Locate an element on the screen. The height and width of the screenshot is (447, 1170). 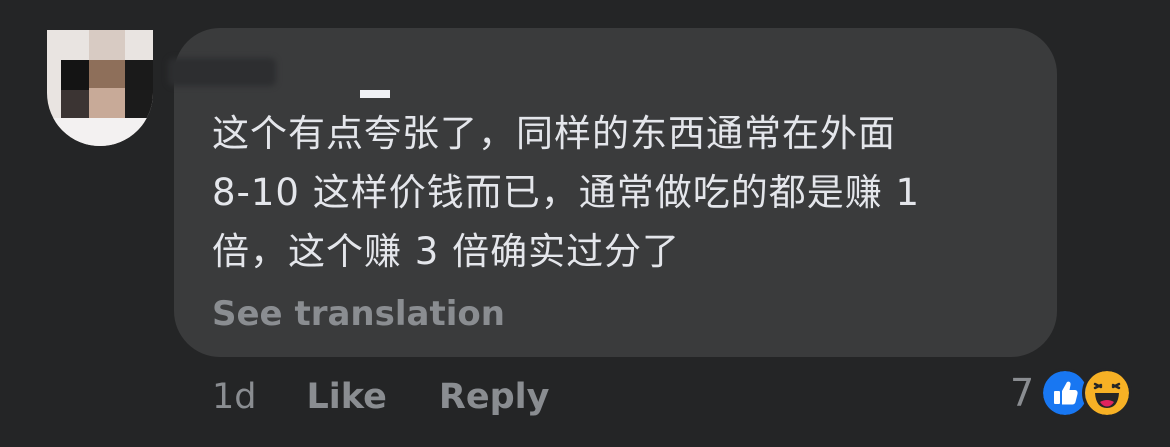
comment-timestamp: 1d is located at coordinates (234, 397).